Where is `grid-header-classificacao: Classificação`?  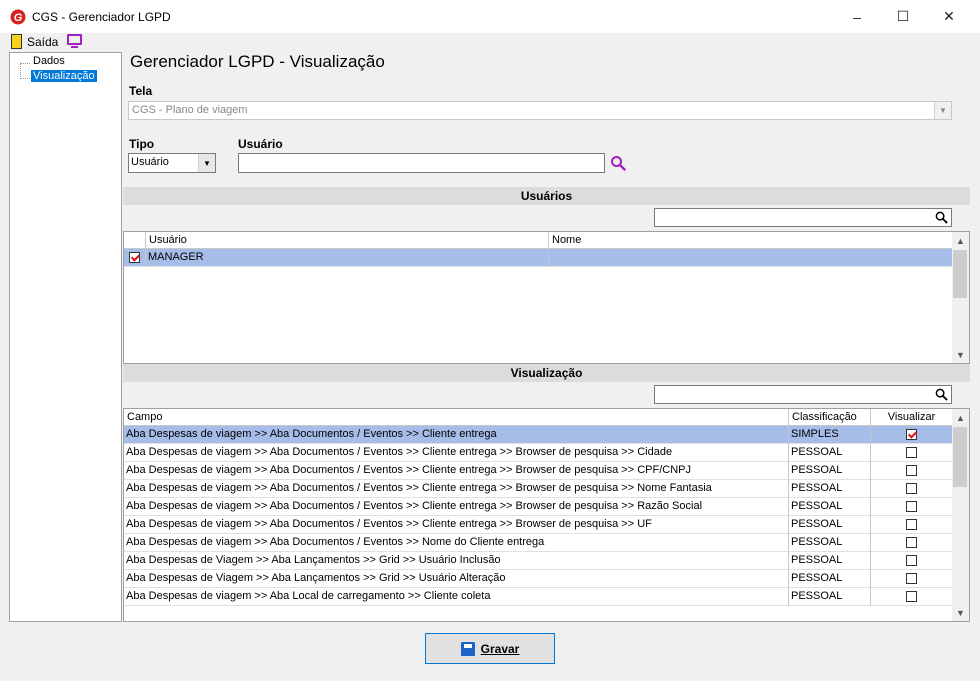 grid-header-classificacao: Classificação is located at coordinates (830, 417).